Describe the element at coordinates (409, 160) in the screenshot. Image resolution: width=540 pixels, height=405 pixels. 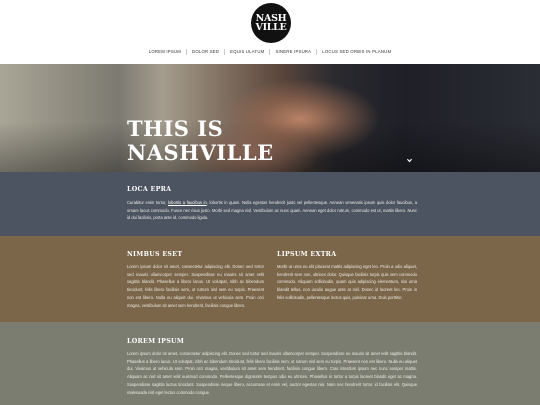
I see `chevron-down-icon` at that location.